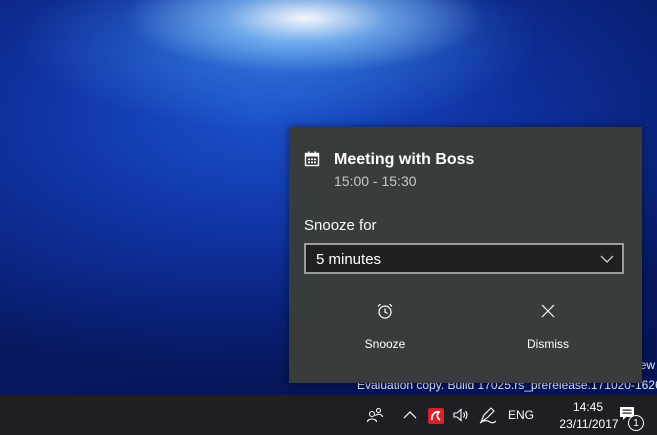 The height and width of the screenshot is (435, 657). Describe the element at coordinates (548, 332) in the screenshot. I see `dismiss-button: Dismiss` at that location.